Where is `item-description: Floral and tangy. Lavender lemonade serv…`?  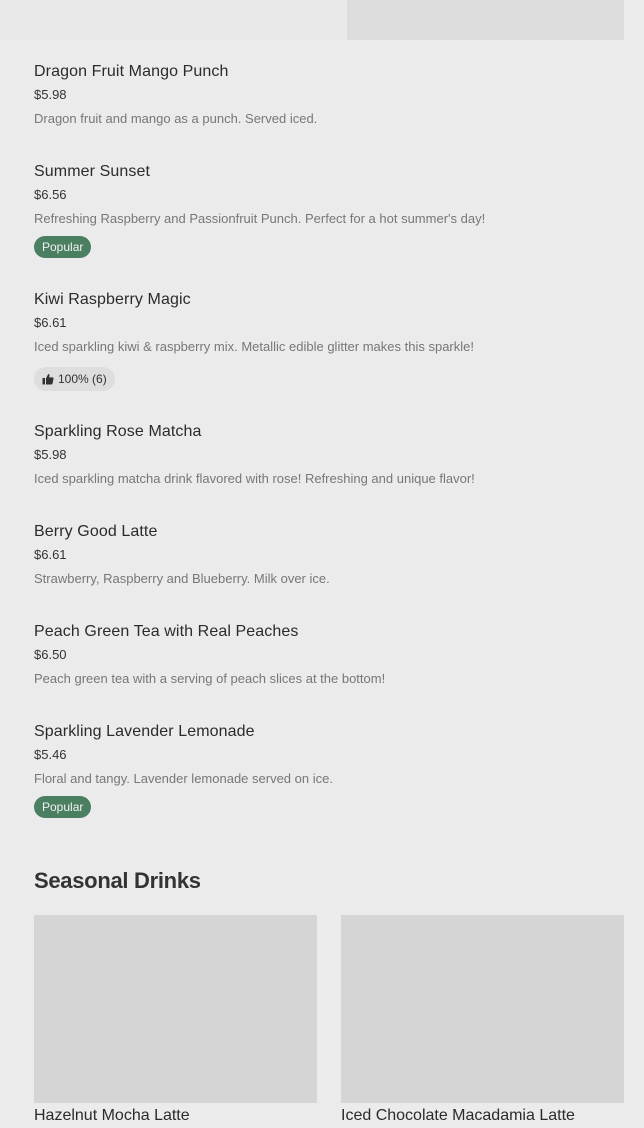
item-description: Floral and tangy. Lavender lemonade serv… is located at coordinates (183, 778).